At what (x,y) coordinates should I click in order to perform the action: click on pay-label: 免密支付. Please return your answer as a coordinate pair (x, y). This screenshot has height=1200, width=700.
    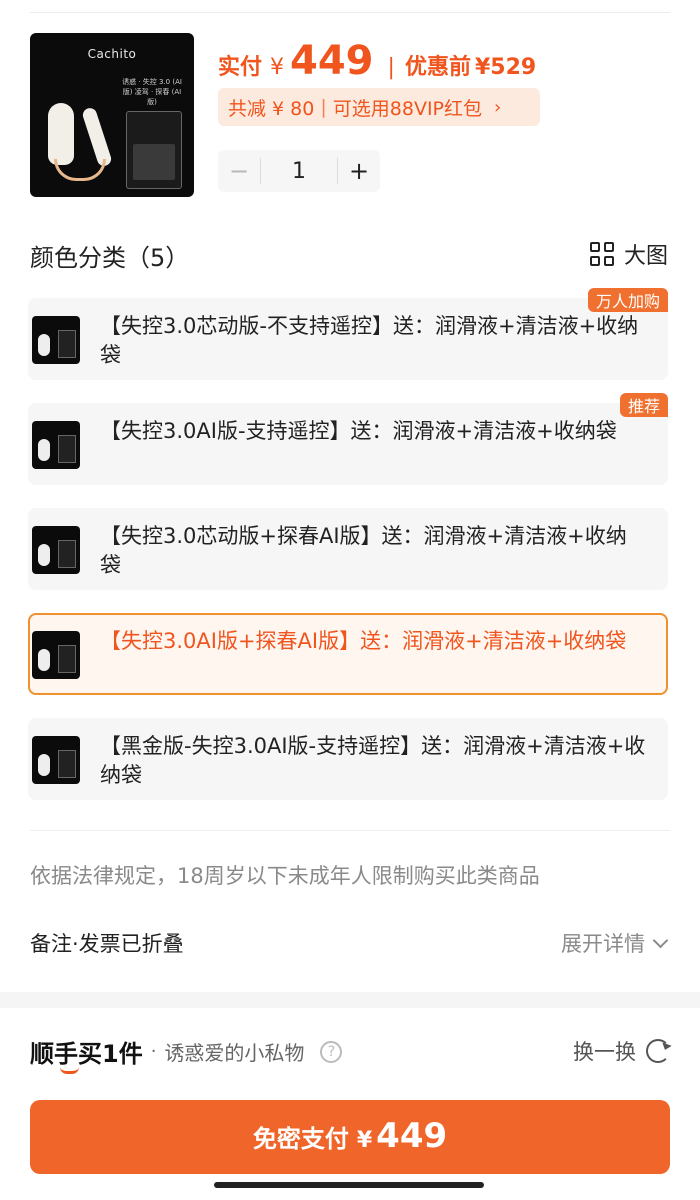
    Looking at the image, I should click on (300, 1139).